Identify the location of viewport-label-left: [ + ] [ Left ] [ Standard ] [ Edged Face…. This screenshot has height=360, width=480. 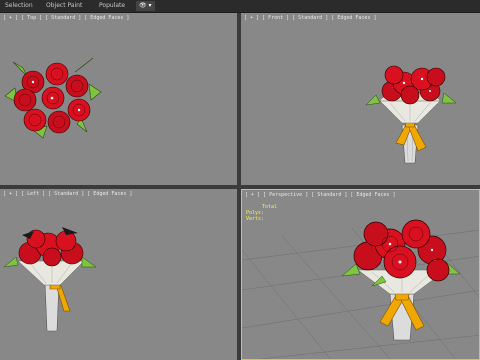
(67, 194).